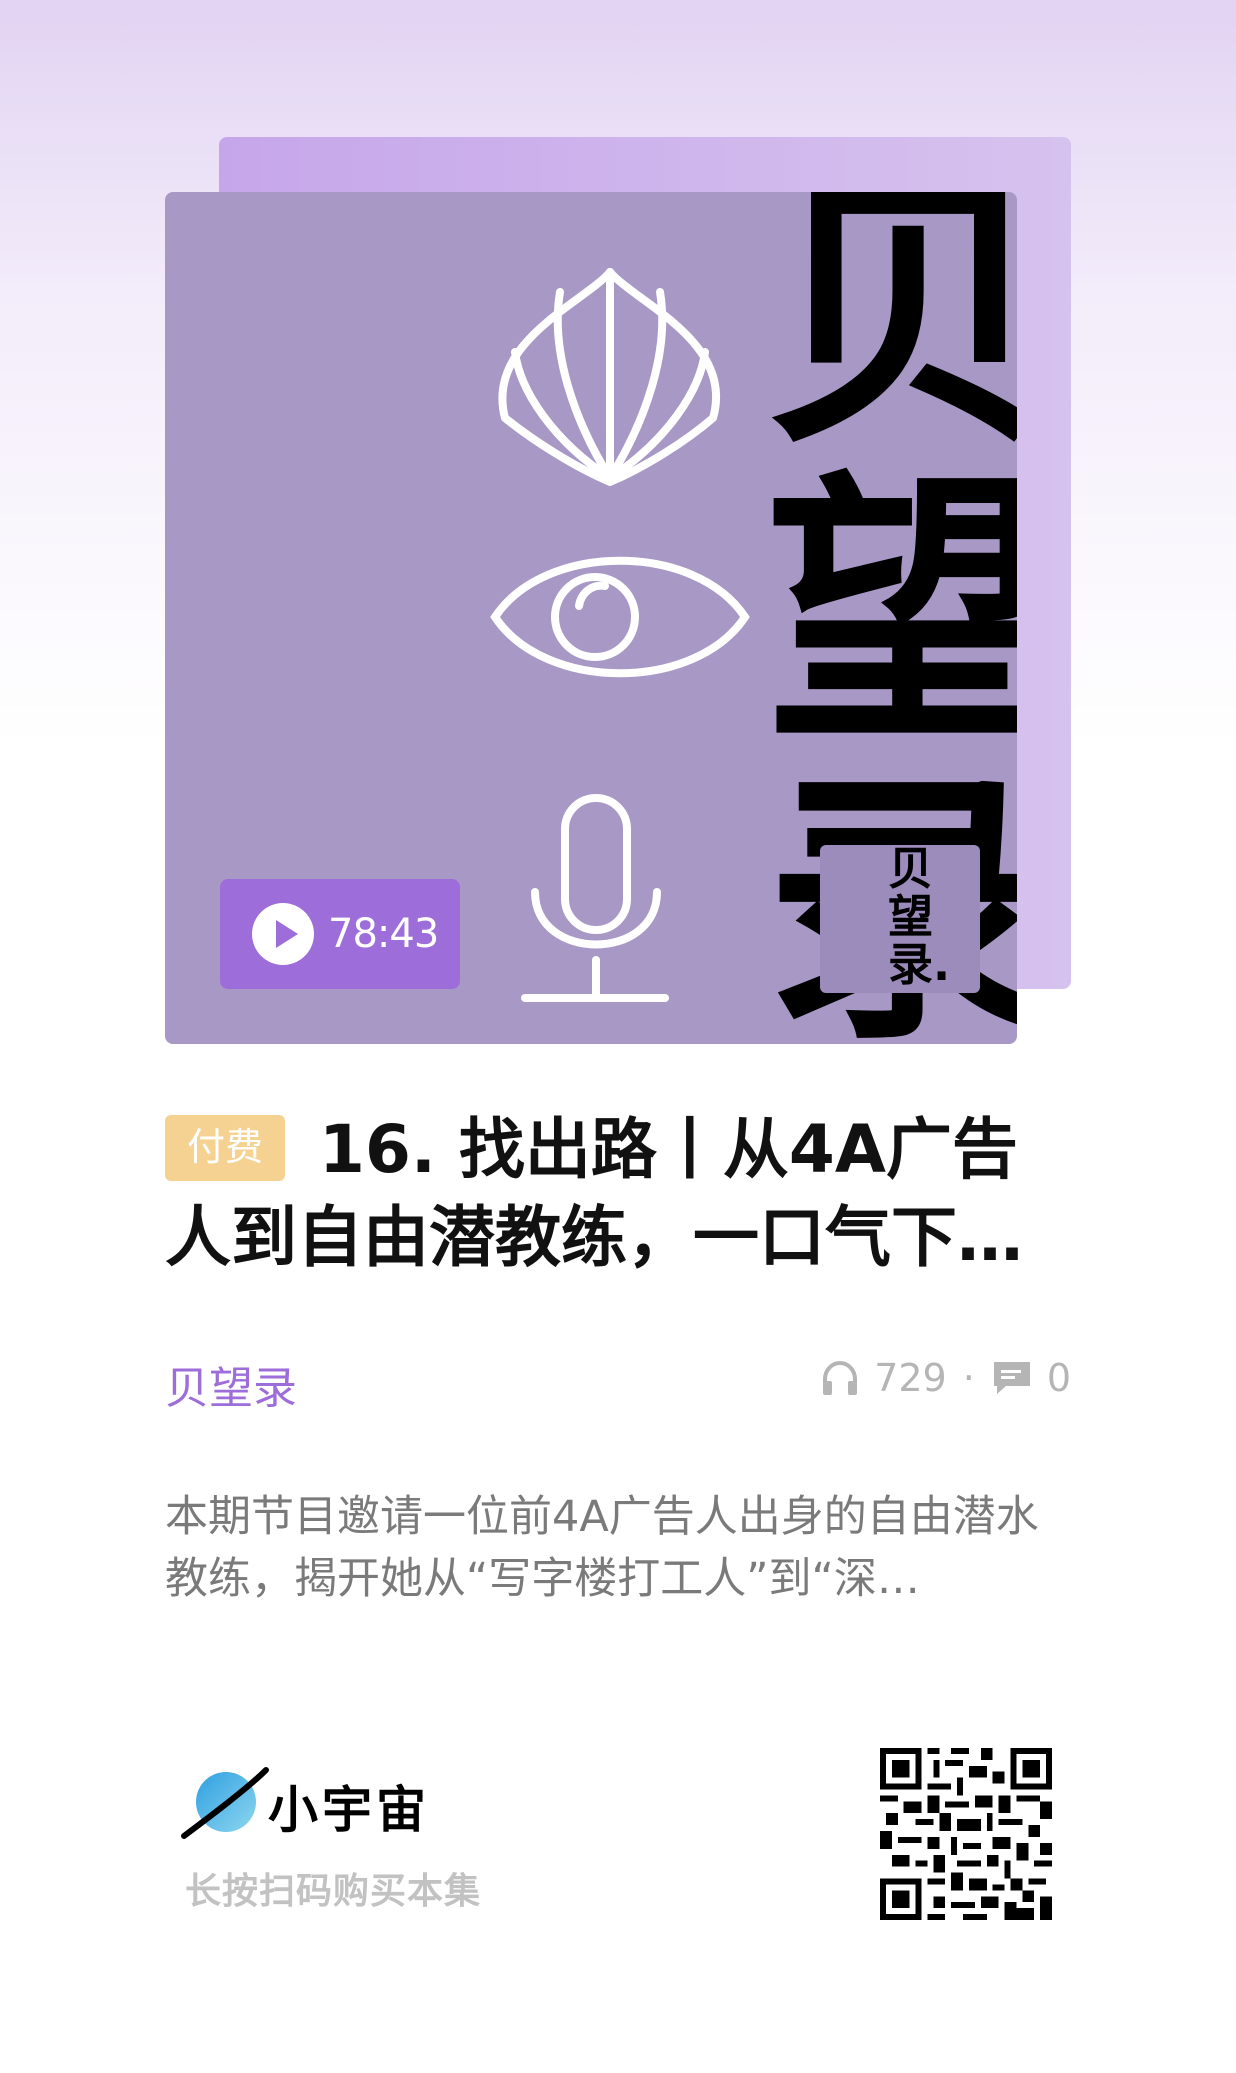 This screenshot has width=1236, height=2073. I want to click on paid-badge: 付费, so click(225, 1148).